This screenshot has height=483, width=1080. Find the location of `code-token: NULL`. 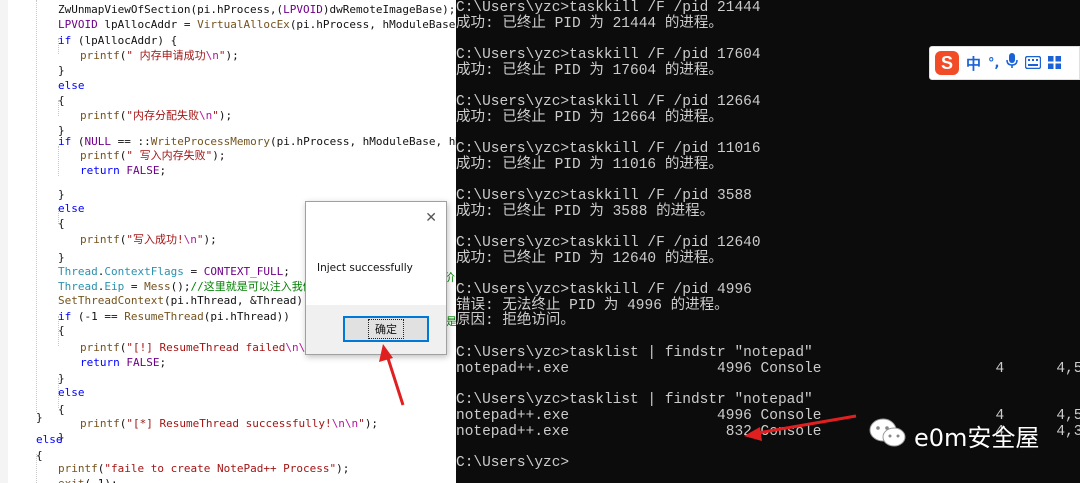

code-token: NULL is located at coordinates (98, 141).